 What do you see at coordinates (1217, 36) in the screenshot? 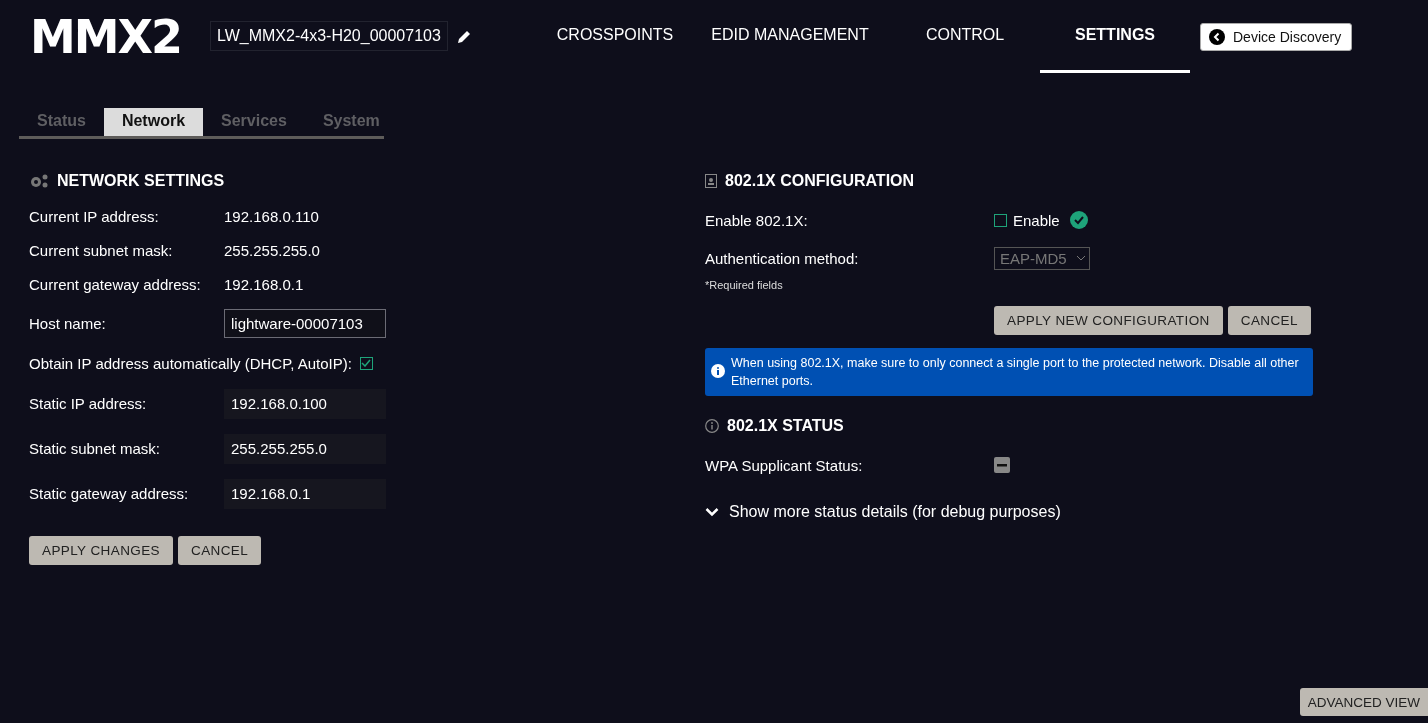
I see `back-icon` at bounding box center [1217, 36].